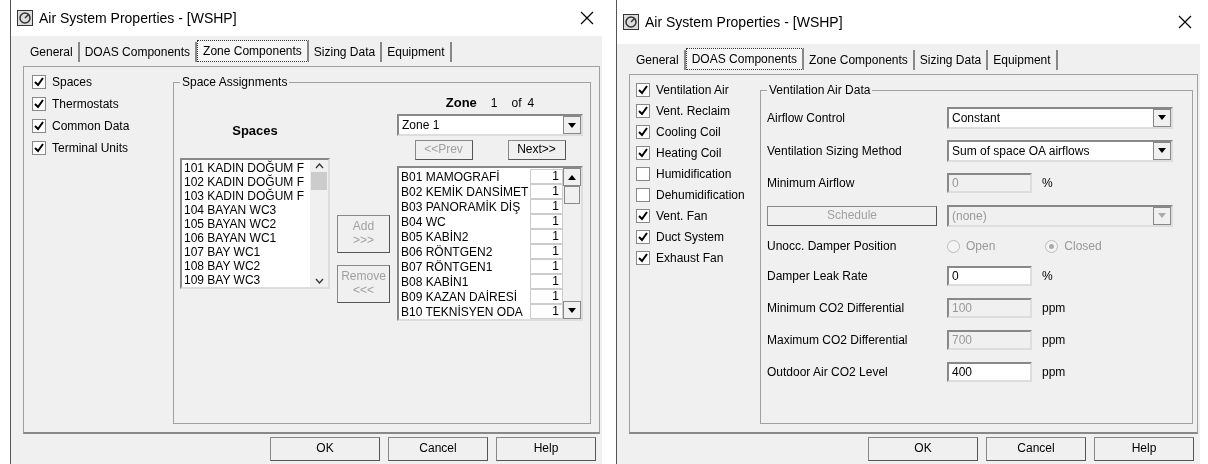 This screenshot has height=464, width=1208. I want to click on unit-label: ppm, so click(1054, 340).